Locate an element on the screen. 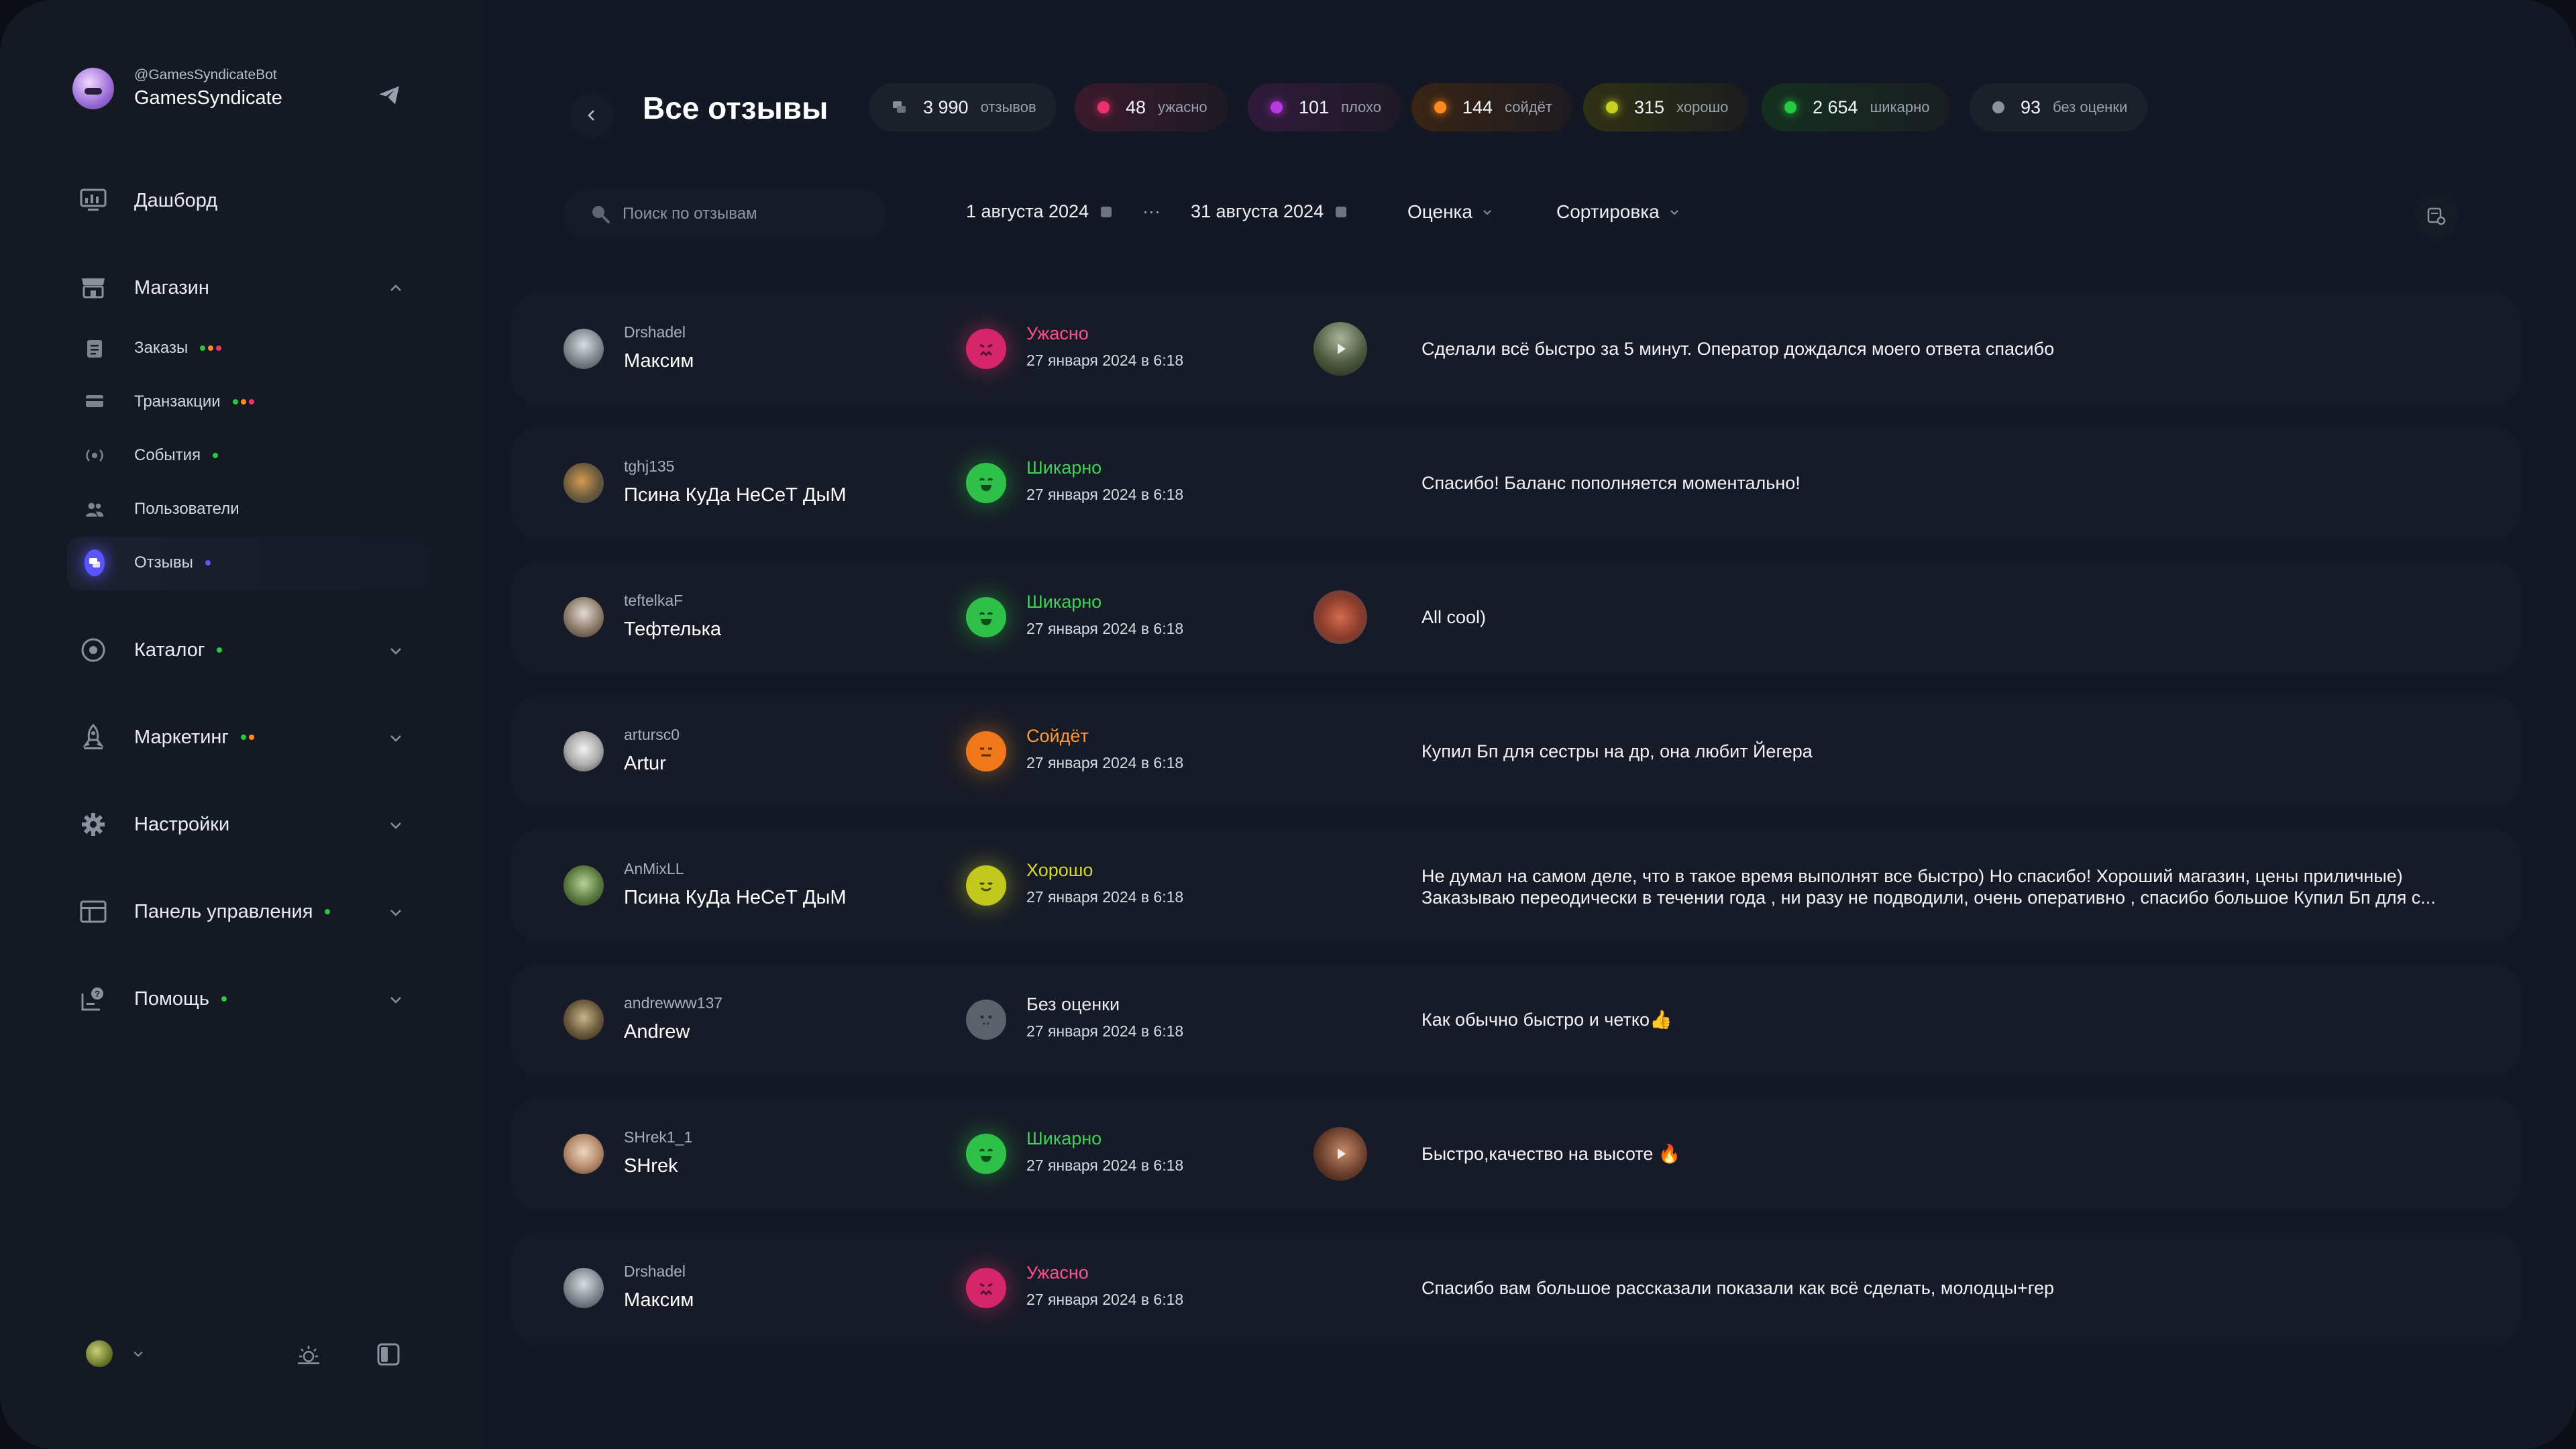 Image resolution: width=2576 pixels, height=1449 pixels. chevron-up-icon is located at coordinates (396, 288).